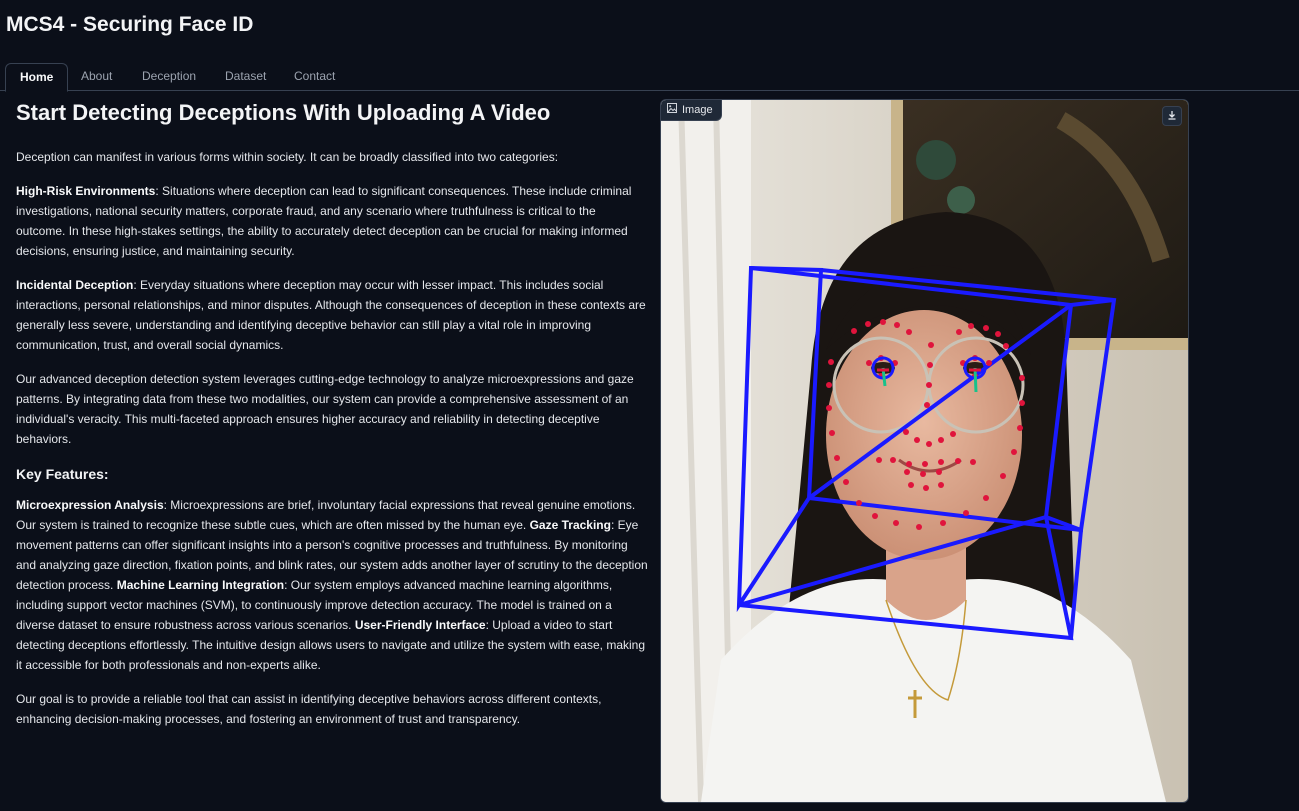 This screenshot has height=811, width=1299. I want to click on image-label-text: Image, so click(697, 110).